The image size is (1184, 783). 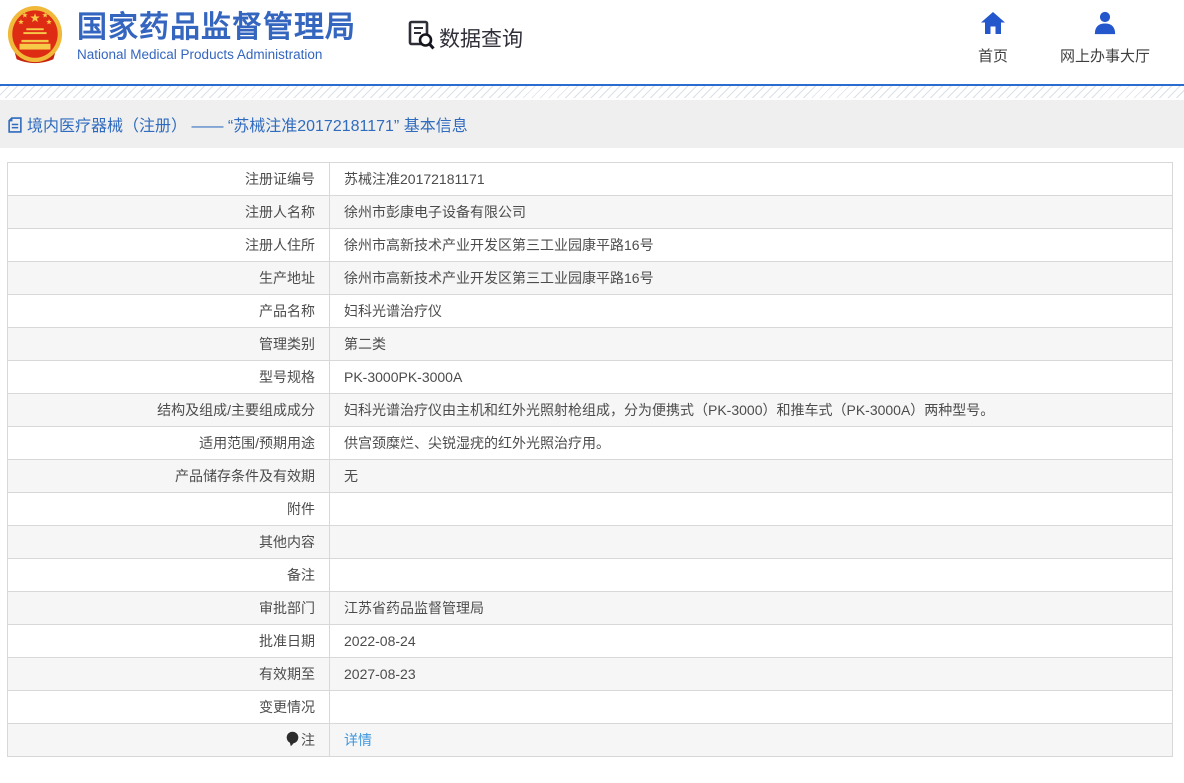 I want to click on bulb-icon, so click(x=292, y=740).